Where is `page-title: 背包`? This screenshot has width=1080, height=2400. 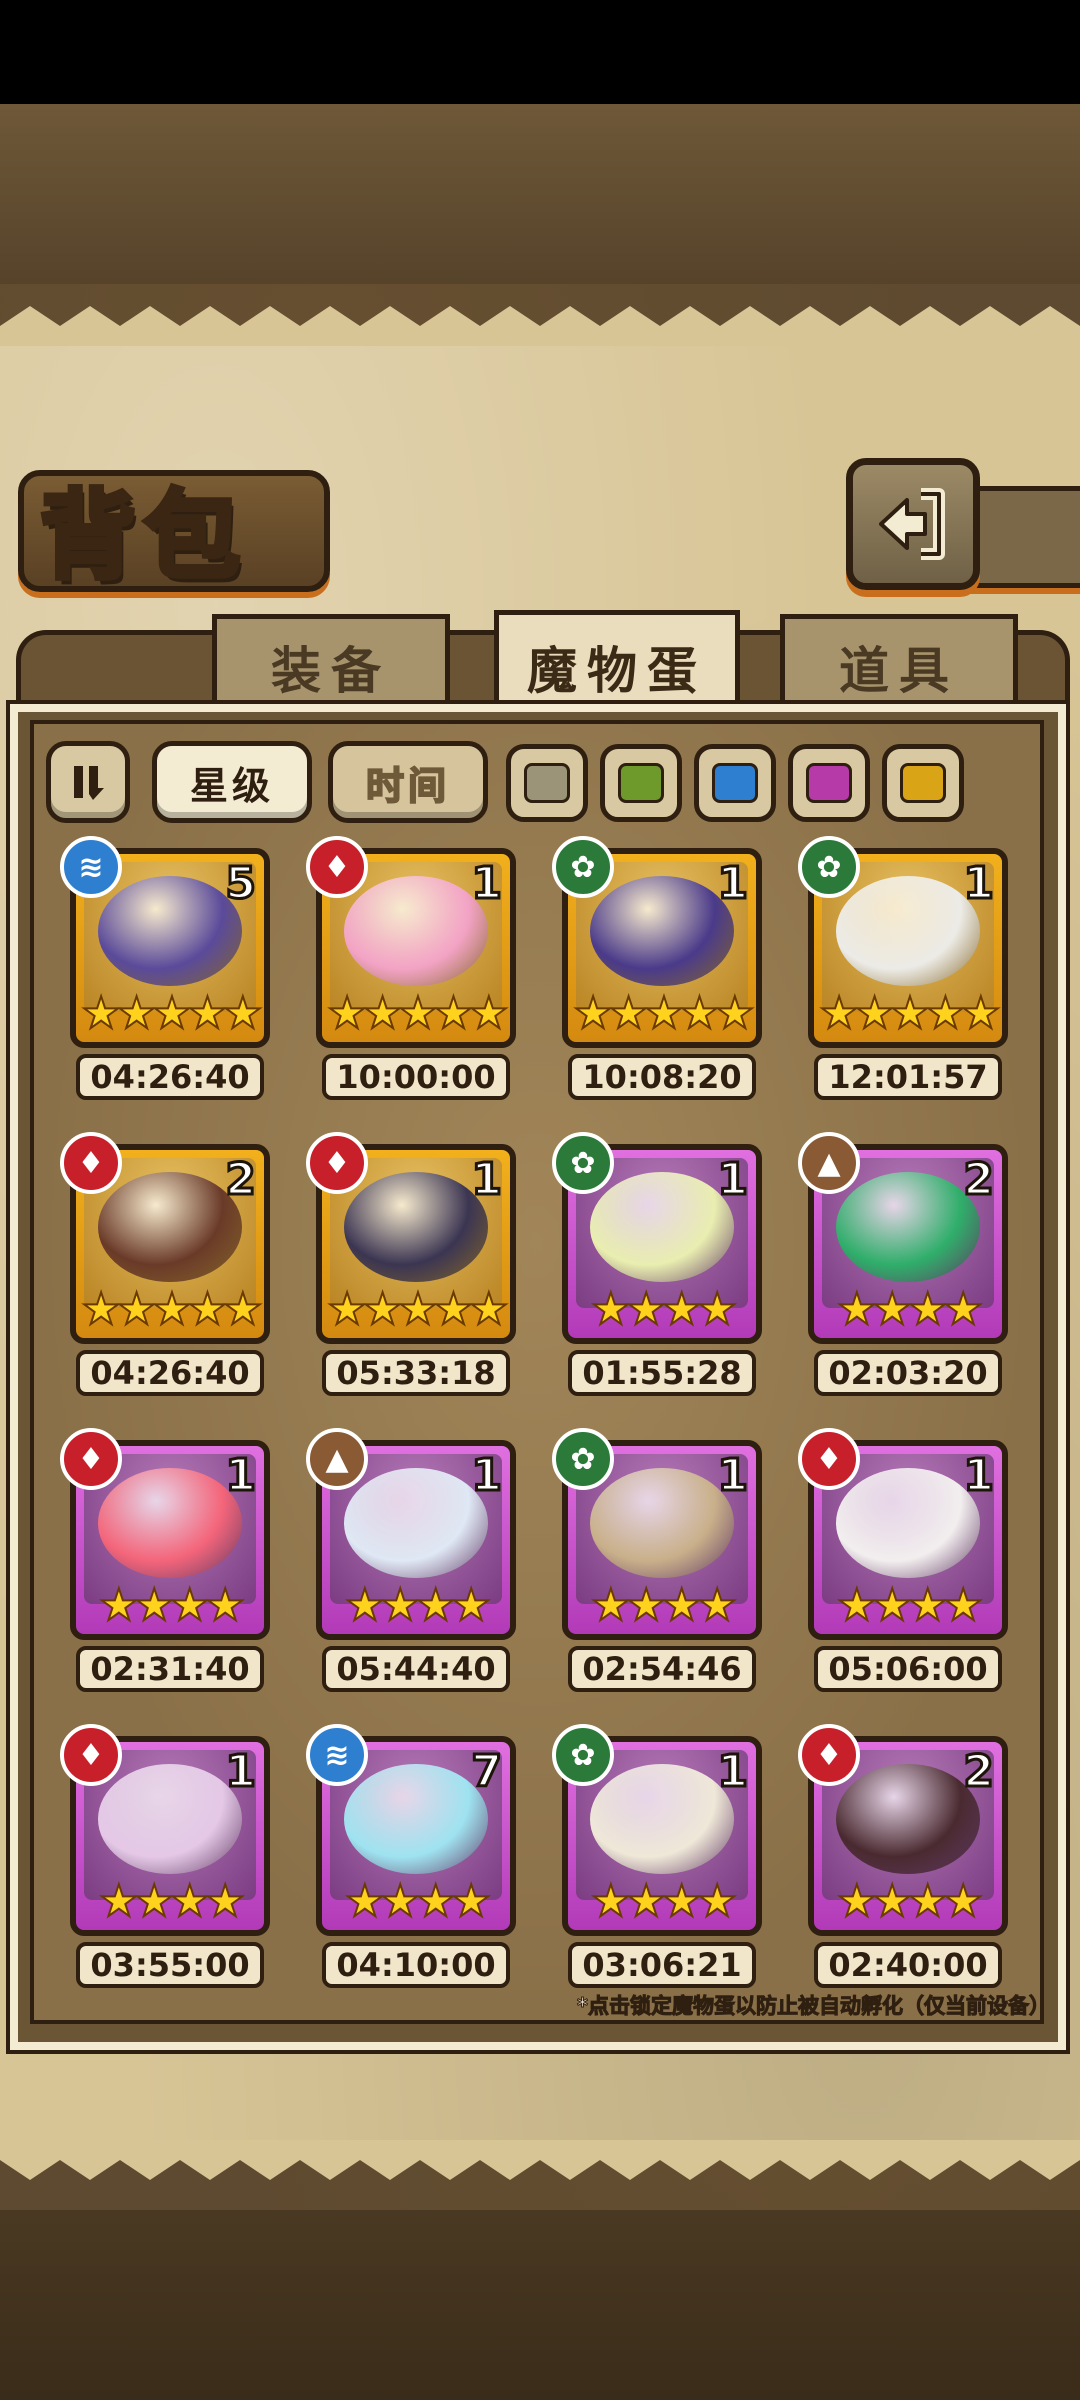
page-title: 背包 is located at coordinates (143, 536).